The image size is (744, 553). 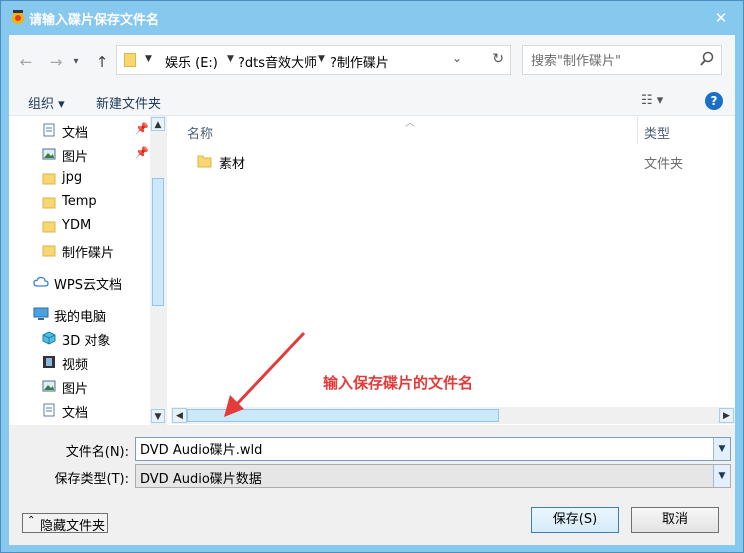 What do you see at coordinates (675, 520) in the screenshot?
I see `cancel-button: 取消` at bounding box center [675, 520].